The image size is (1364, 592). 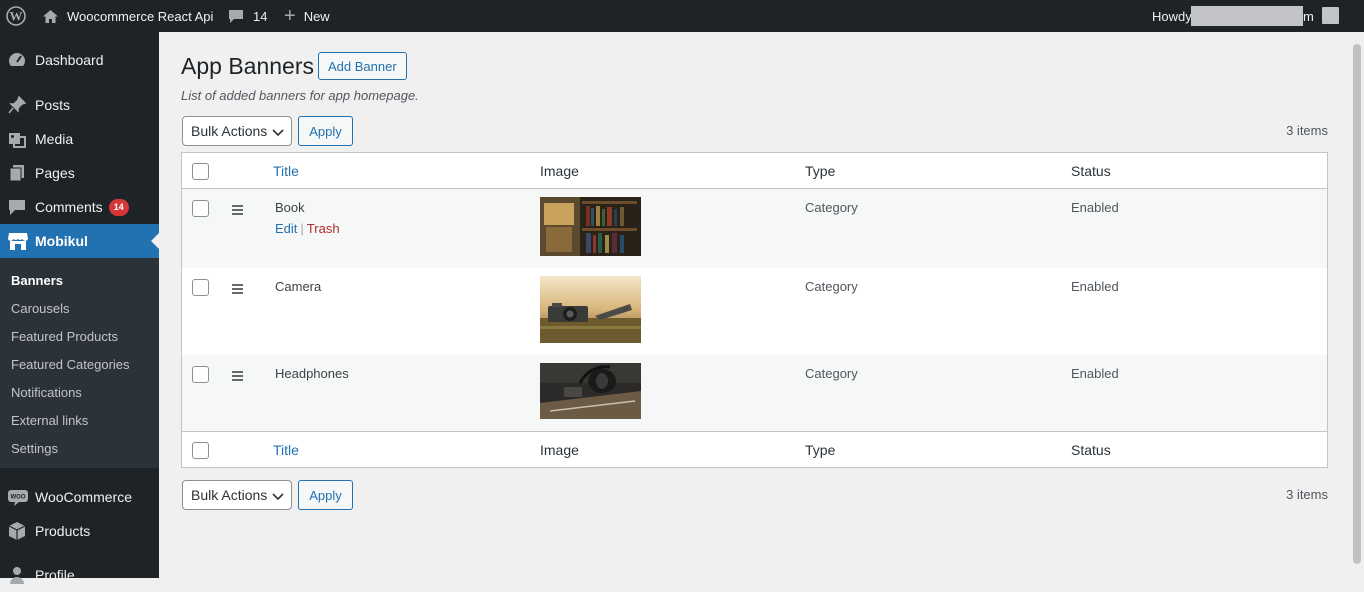 I want to click on admin-new-link: + New, so click(x=307, y=16).